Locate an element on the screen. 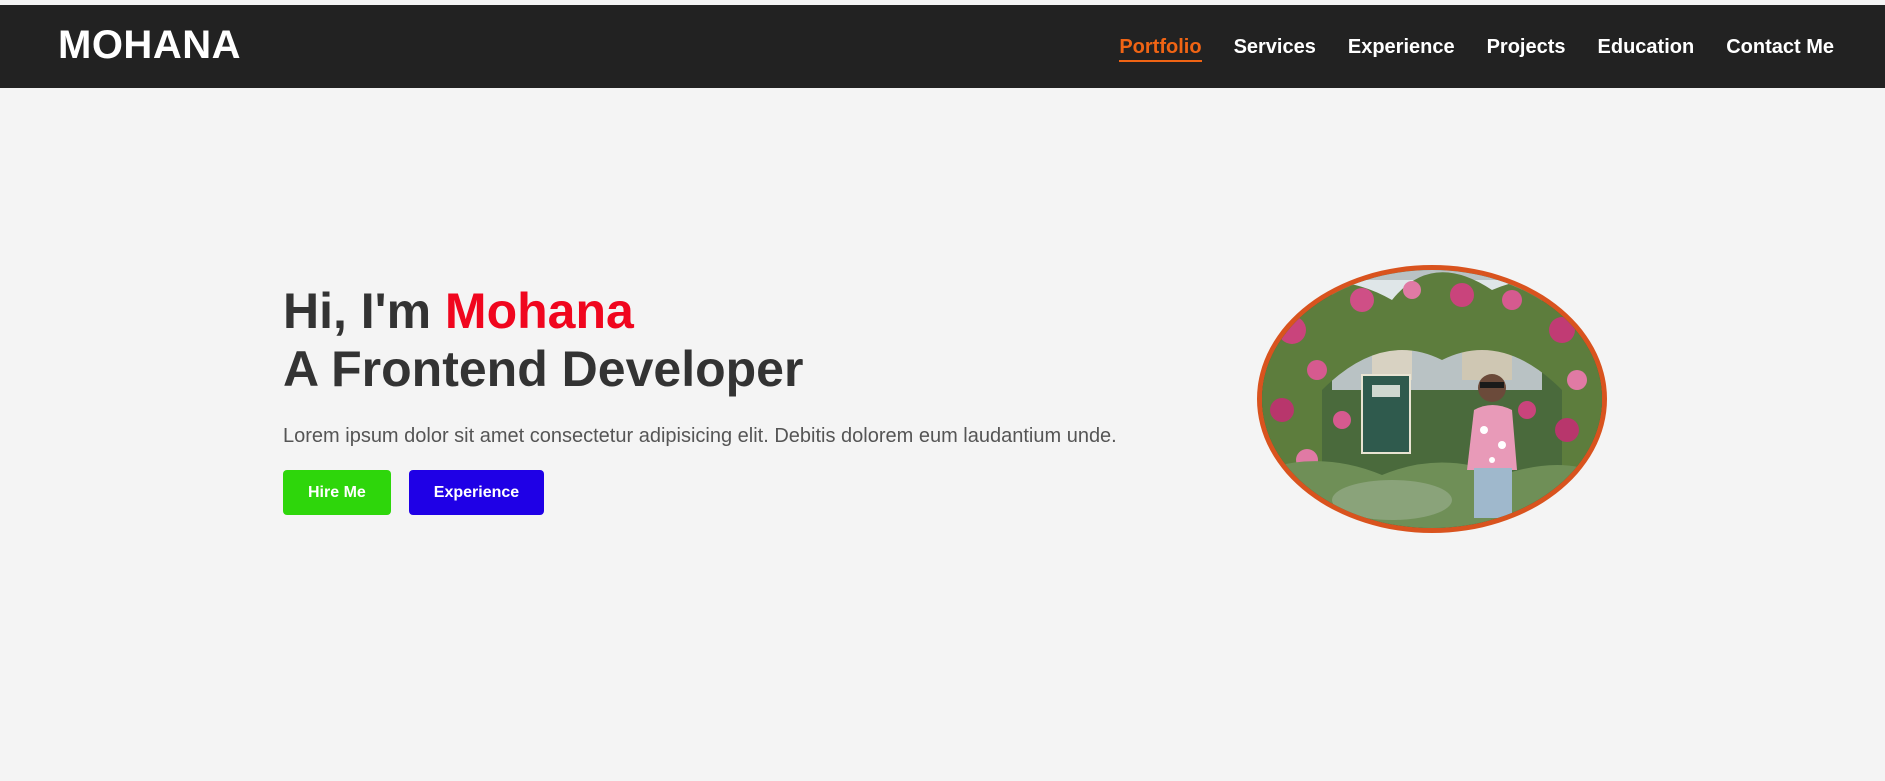  nav-link-contact: Contact Me is located at coordinates (1780, 47).